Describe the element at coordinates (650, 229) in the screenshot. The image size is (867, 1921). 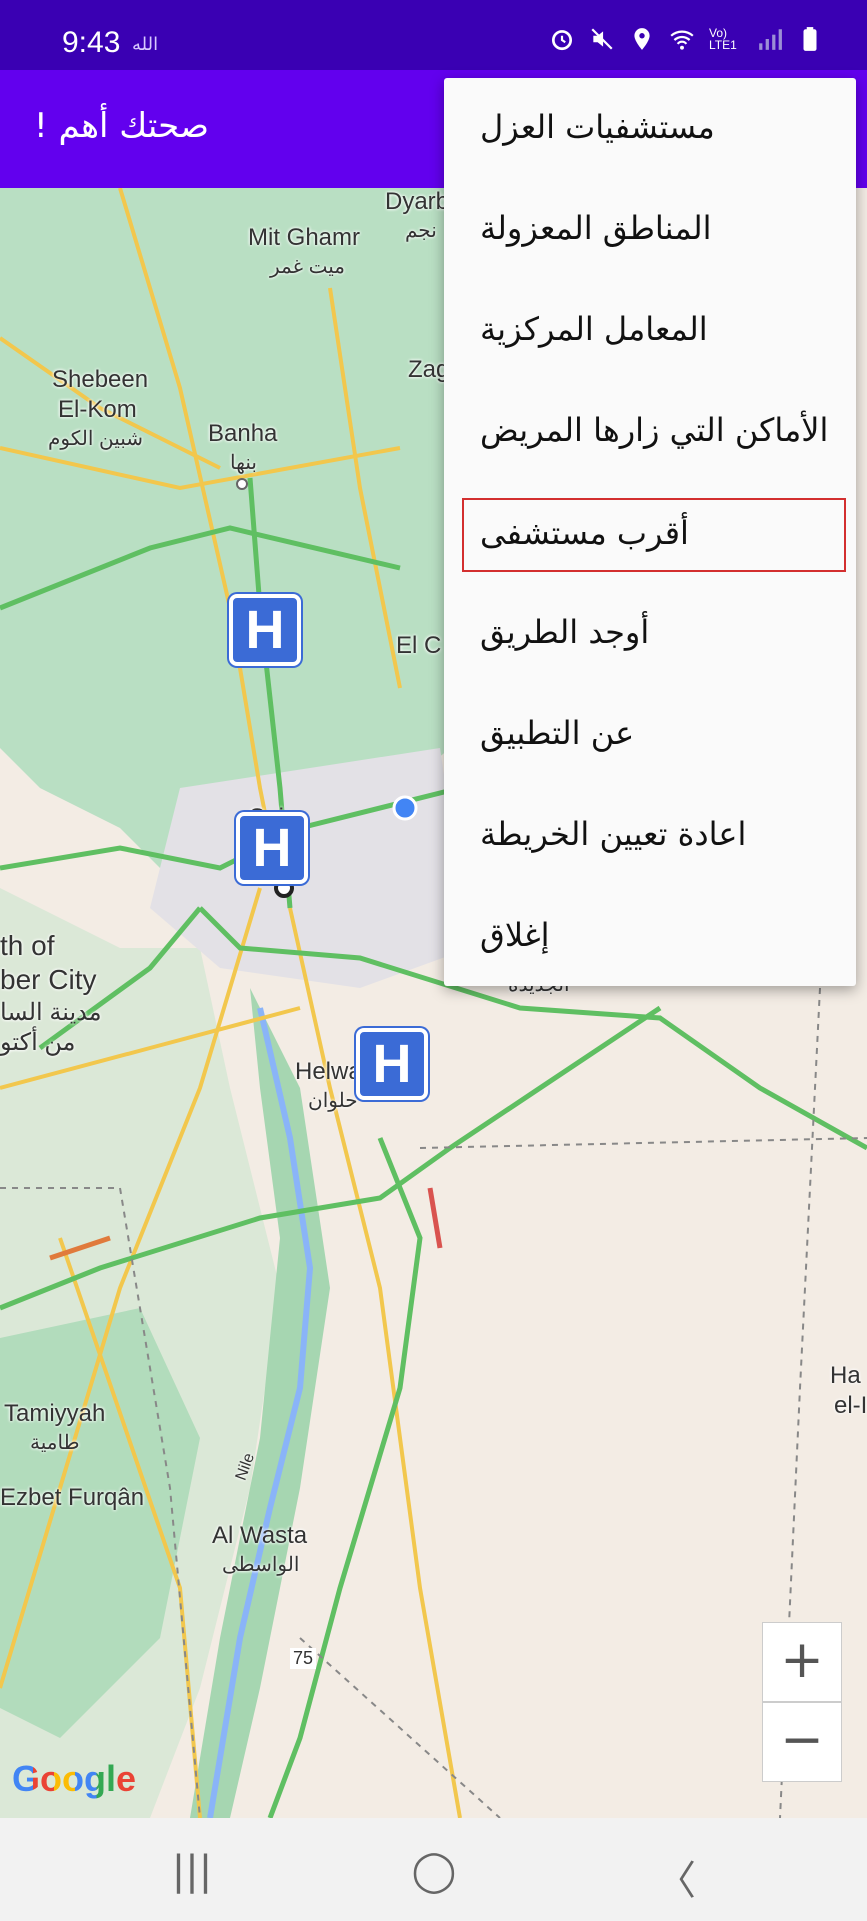
I see `menu-item-isolated-areas: المناطق المعزولة` at that location.